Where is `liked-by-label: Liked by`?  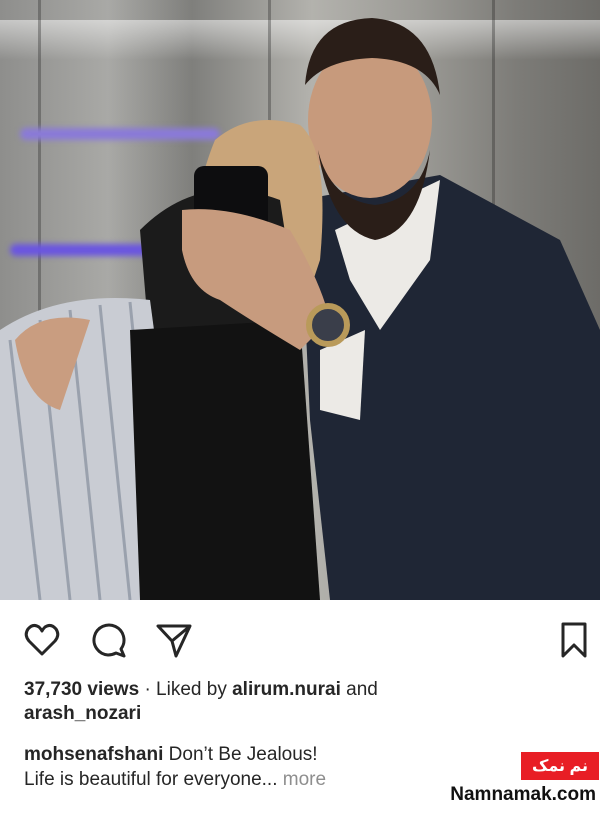
liked-by-label: Liked by is located at coordinates (191, 689).